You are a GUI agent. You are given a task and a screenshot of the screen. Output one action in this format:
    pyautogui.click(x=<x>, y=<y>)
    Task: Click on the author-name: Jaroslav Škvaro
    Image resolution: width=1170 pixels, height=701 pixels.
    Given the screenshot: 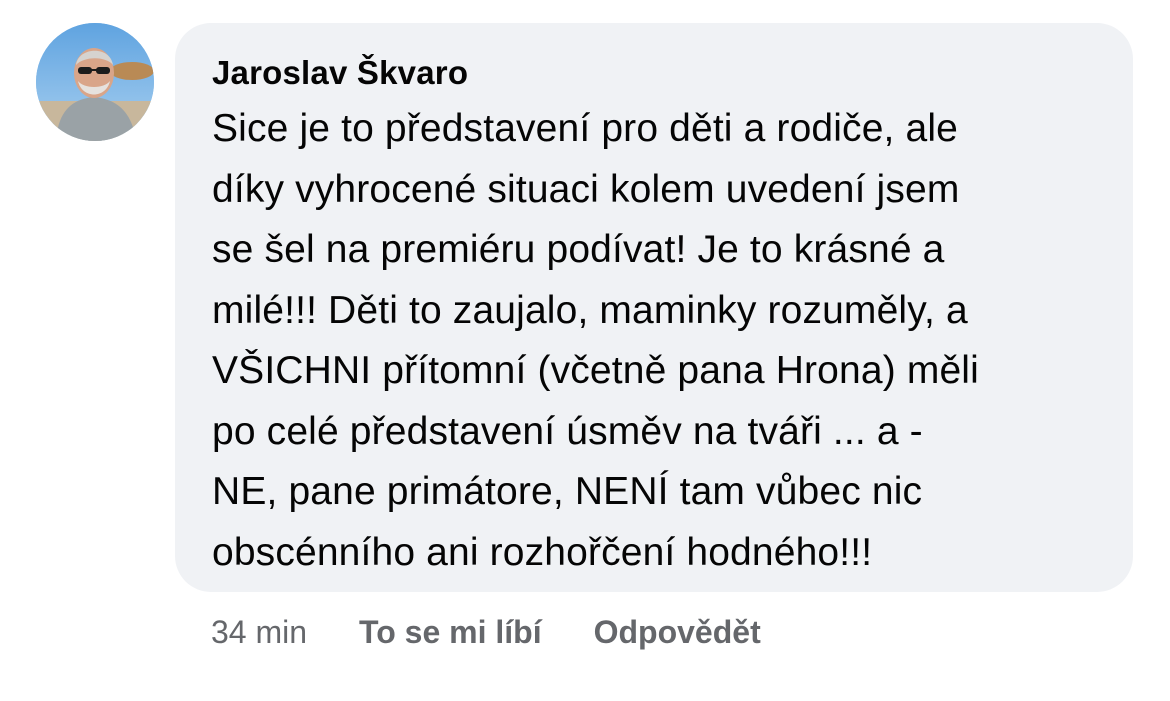 What is the action you would take?
    pyautogui.click(x=657, y=73)
    